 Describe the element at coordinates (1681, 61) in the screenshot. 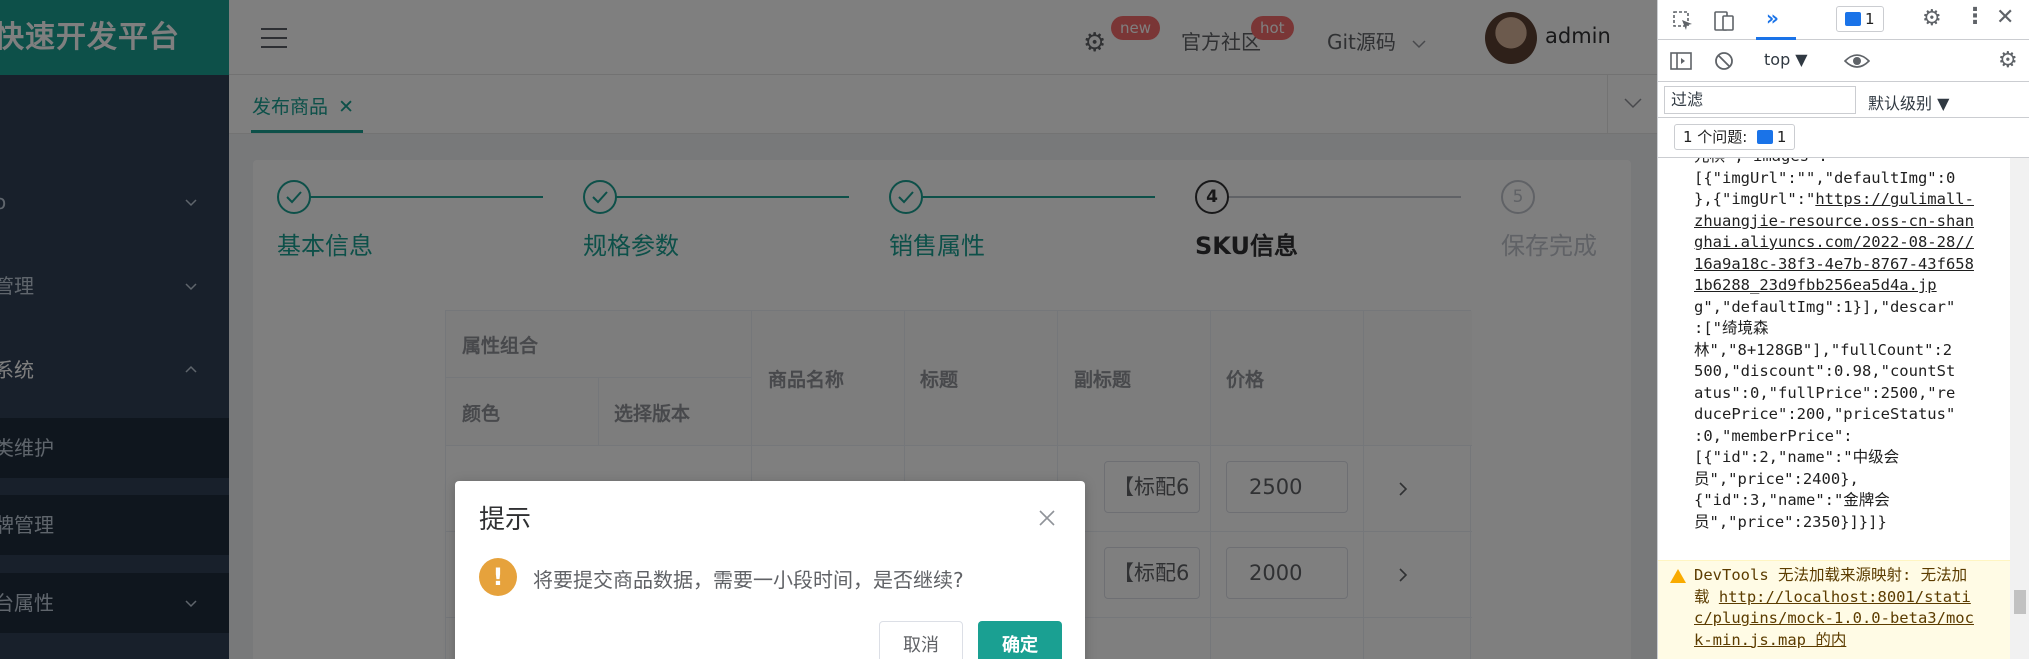

I see `sidebar-toggle-icon` at that location.